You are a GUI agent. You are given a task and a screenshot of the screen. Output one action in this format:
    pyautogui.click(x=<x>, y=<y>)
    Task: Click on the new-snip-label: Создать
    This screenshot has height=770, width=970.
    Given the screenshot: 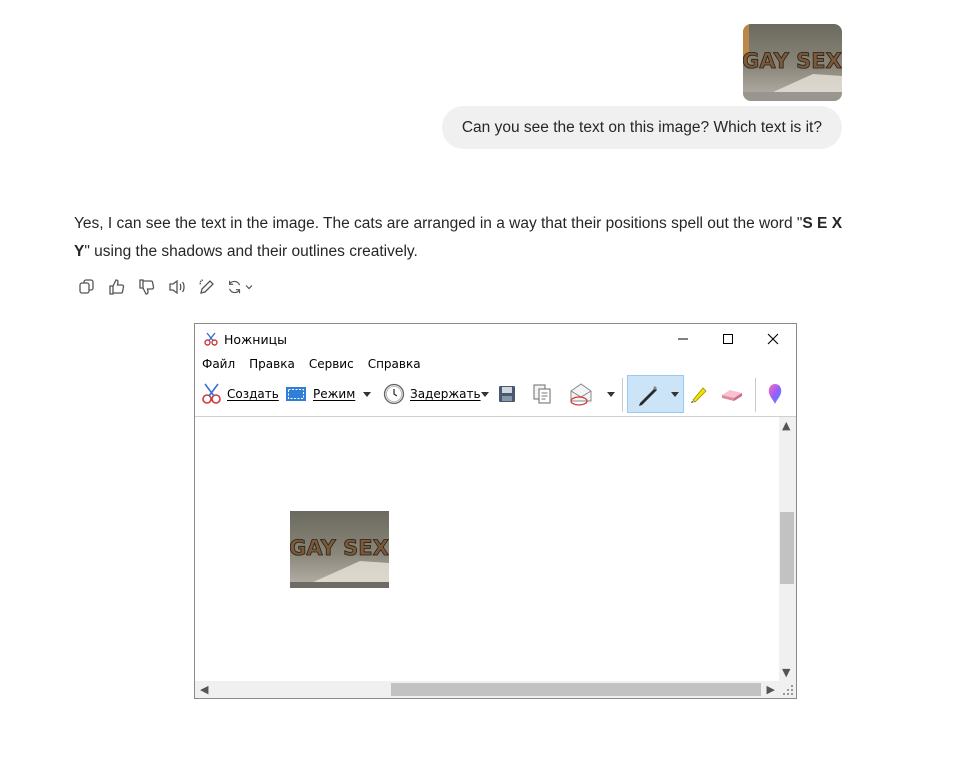 What is the action you would take?
    pyautogui.click(x=253, y=394)
    